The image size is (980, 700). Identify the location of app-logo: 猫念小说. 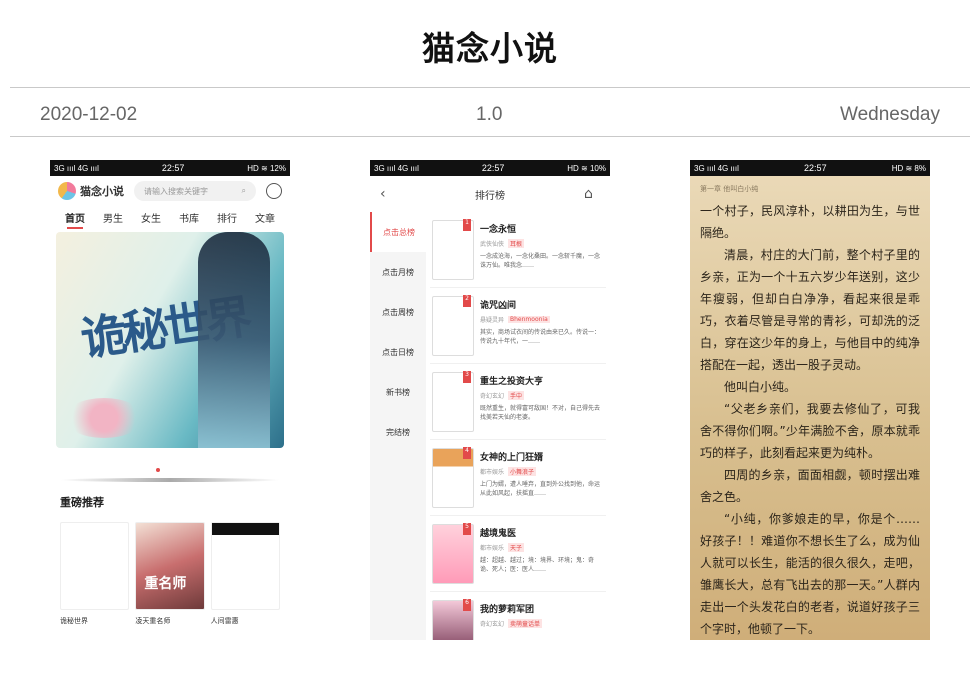
(91, 191).